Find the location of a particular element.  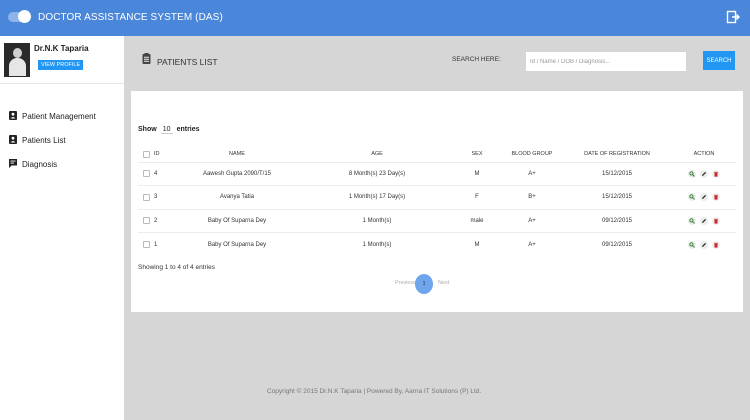

message-icon is located at coordinates (13, 163).